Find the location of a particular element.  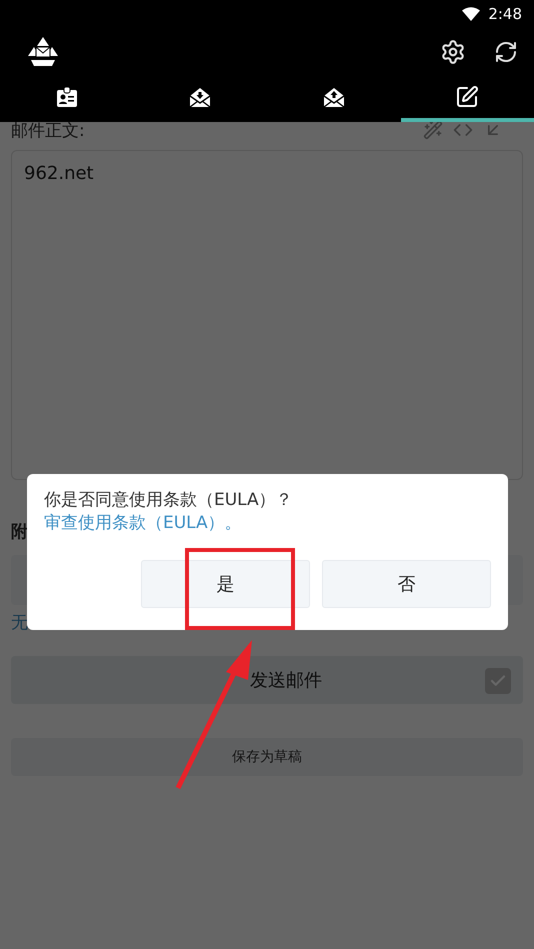

status-time: 2:48 is located at coordinates (505, 14).